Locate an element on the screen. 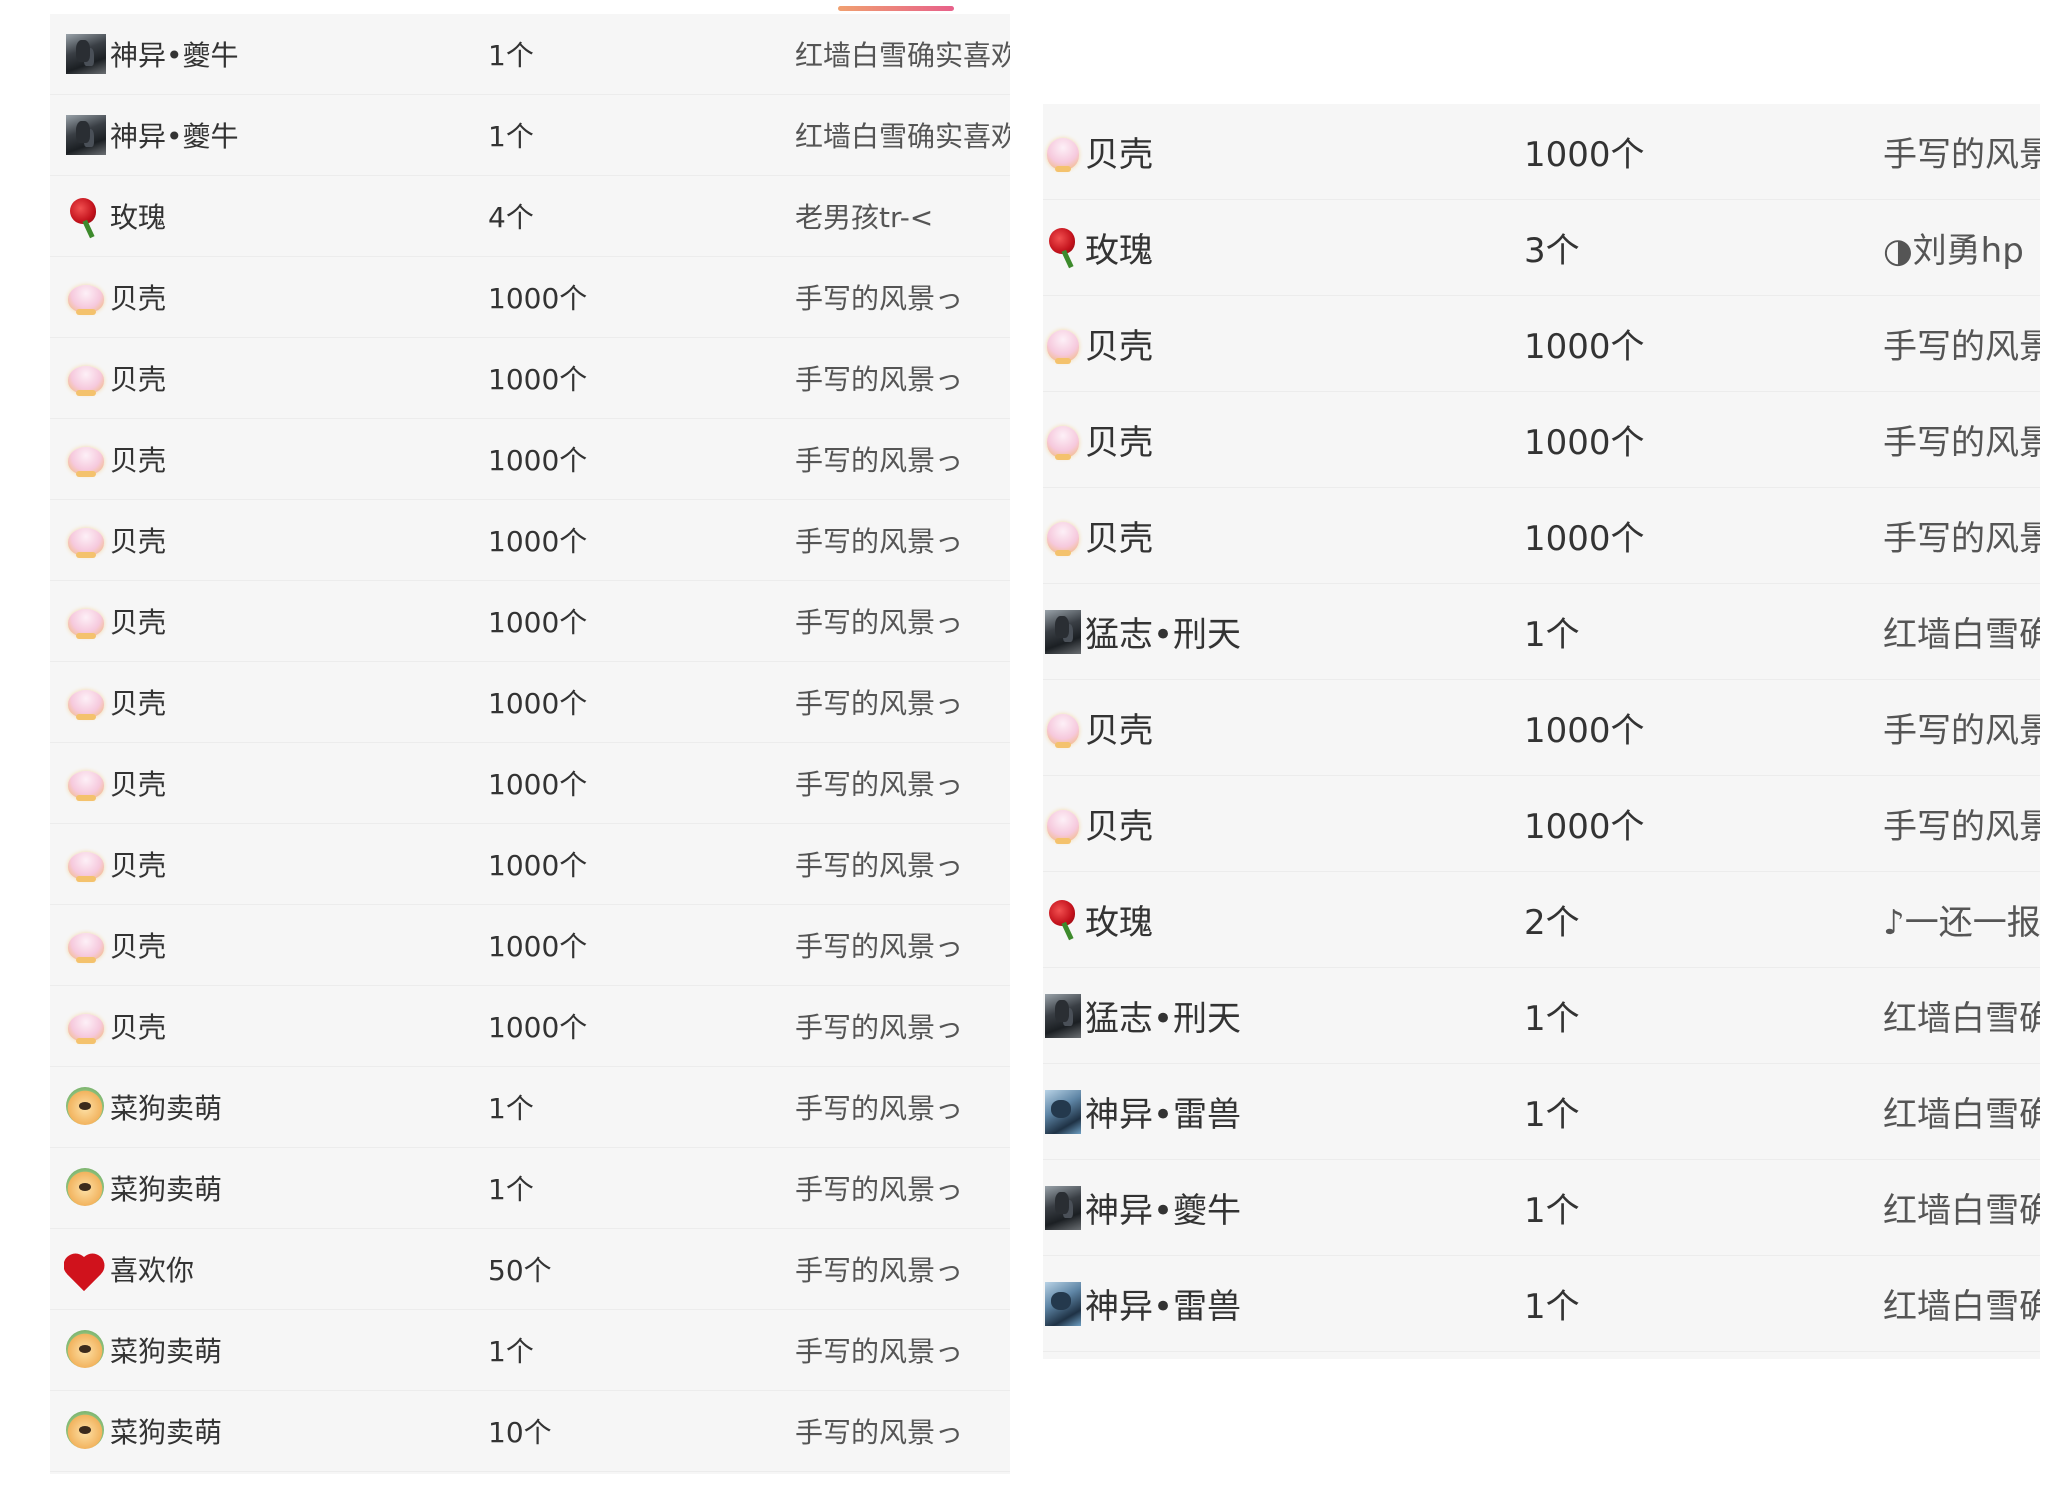 This screenshot has width=2048, height=1490. gift-row: 神异•夔牛 1个 红墙白雪确实喜欢 is located at coordinates (530, 135).